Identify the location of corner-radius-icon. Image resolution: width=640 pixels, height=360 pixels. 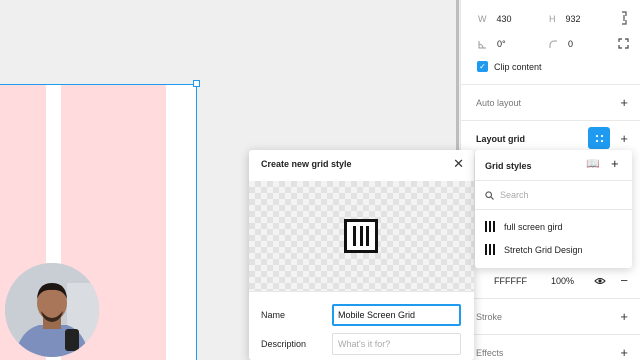
(553, 44).